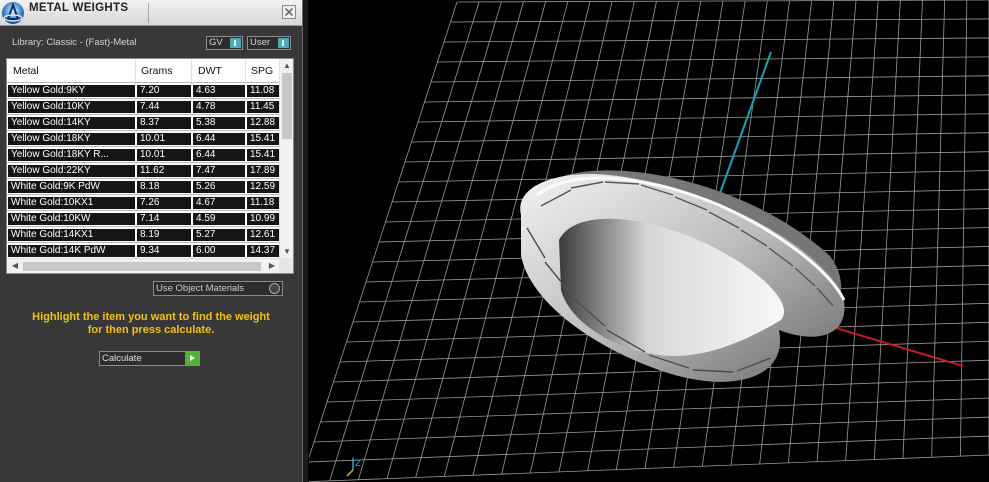 The width and height of the screenshot is (989, 482). What do you see at coordinates (79, 8) in the screenshot?
I see `panel-title: METAL WEIGHTS` at bounding box center [79, 8].